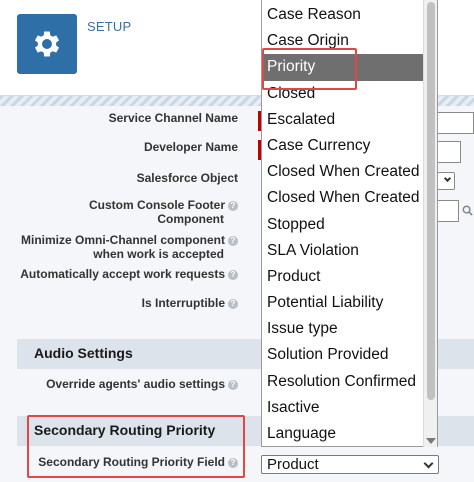 Image resolution: width=474 pixels, height=482 pixels. I want to click on lookup-magnifier-icon, so click(467, 210).